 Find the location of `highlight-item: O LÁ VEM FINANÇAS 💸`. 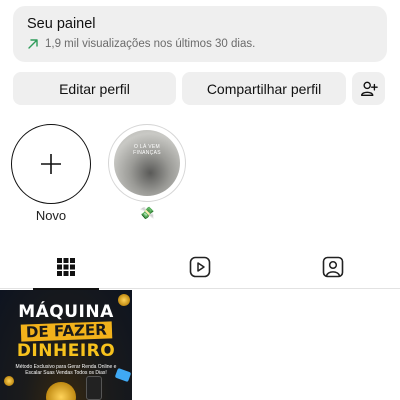

highlight-item: O LÁ VEM FINANÇAS 💸 is located at coordinates (147, 172).